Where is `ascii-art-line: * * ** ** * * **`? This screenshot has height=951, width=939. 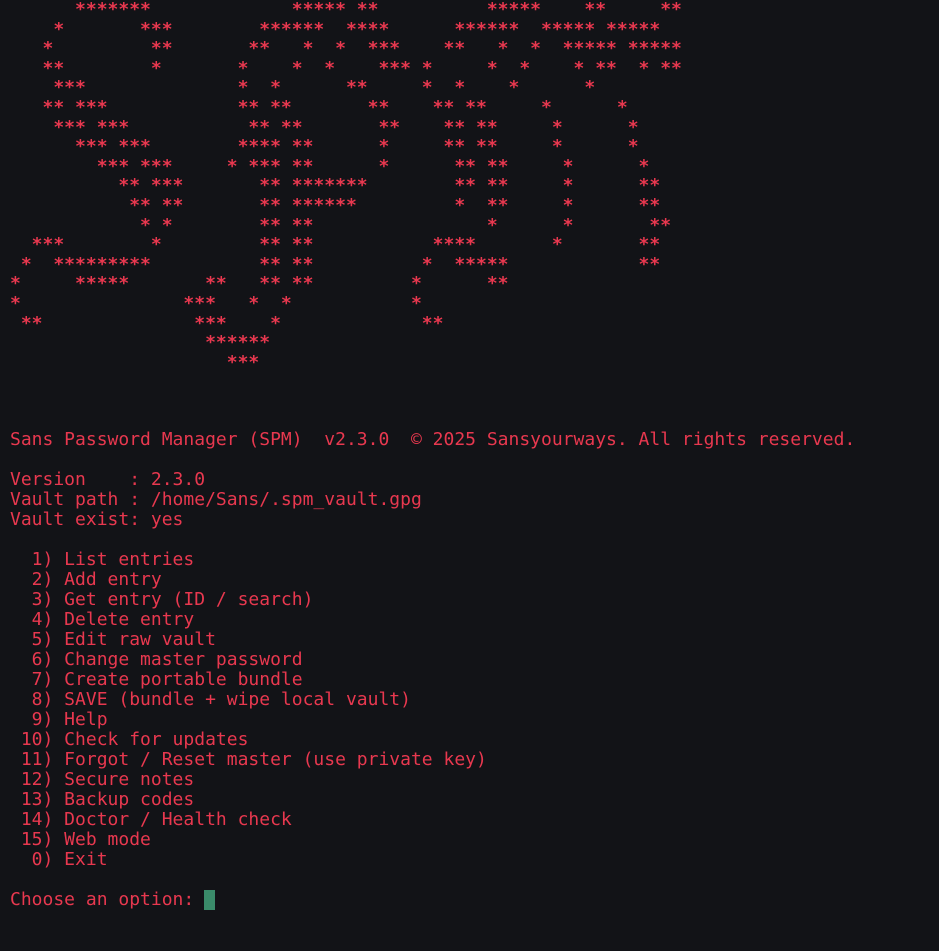 ascii-art-line: * * ** ** * * ** is located at coordinates (341, 225).